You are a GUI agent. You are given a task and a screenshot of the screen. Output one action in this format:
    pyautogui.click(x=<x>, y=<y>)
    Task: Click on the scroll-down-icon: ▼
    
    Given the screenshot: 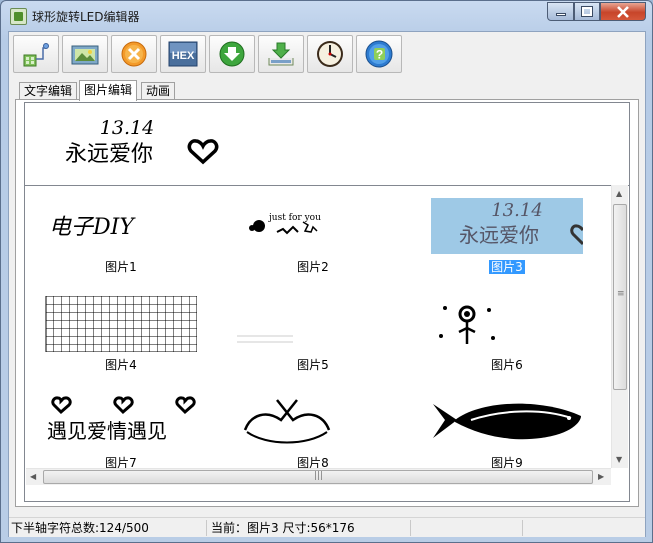 What is the action you would take?
    pyautogui.click(x=619, y=459)
    